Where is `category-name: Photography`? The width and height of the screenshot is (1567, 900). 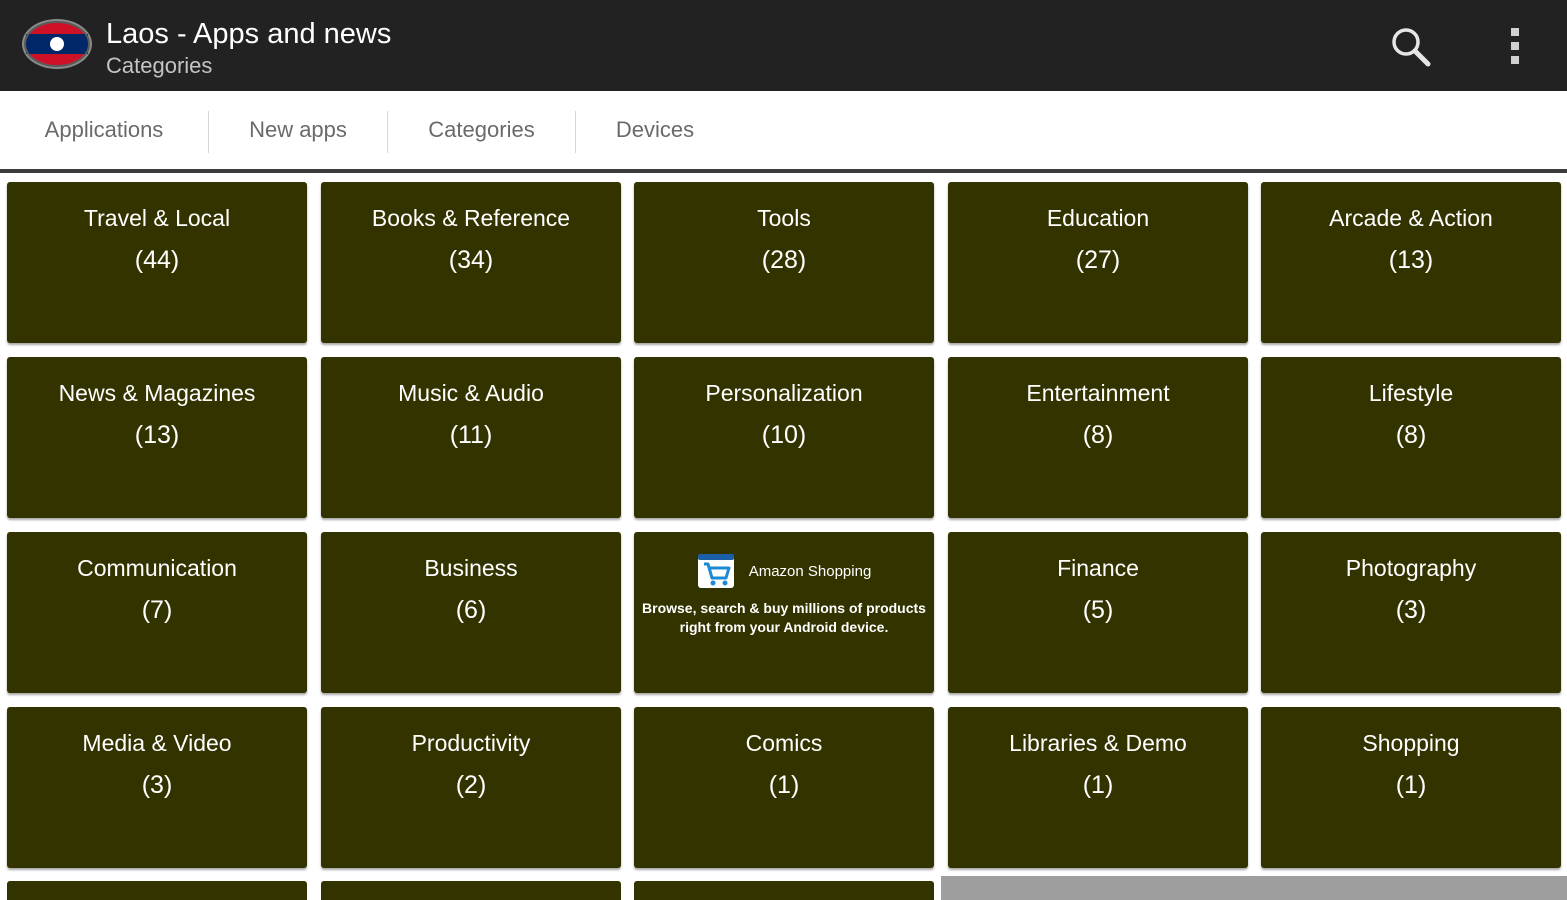
category-name: Photography is located at coordinates (1411, 568).